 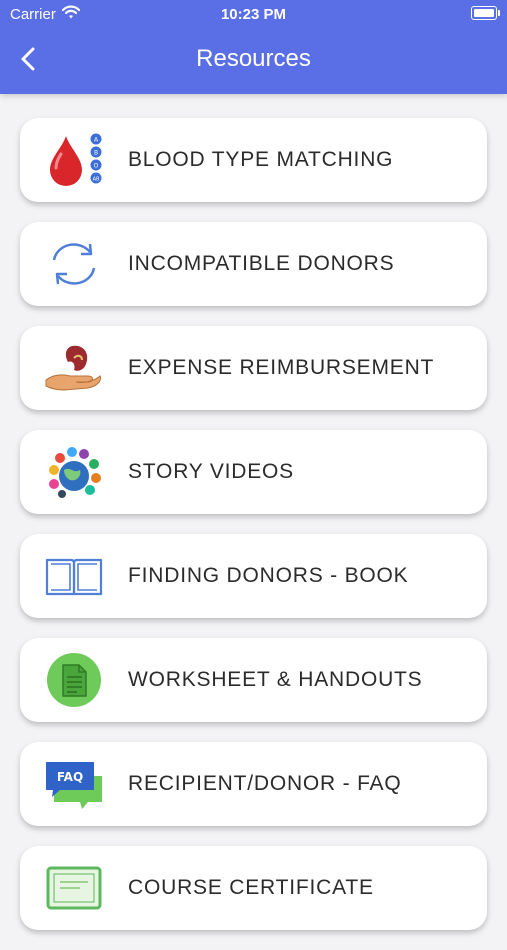 What do you see at coordinates (74, 576) in the screenshot?
I see `open-book-icon` at bounding box center [74, 576].